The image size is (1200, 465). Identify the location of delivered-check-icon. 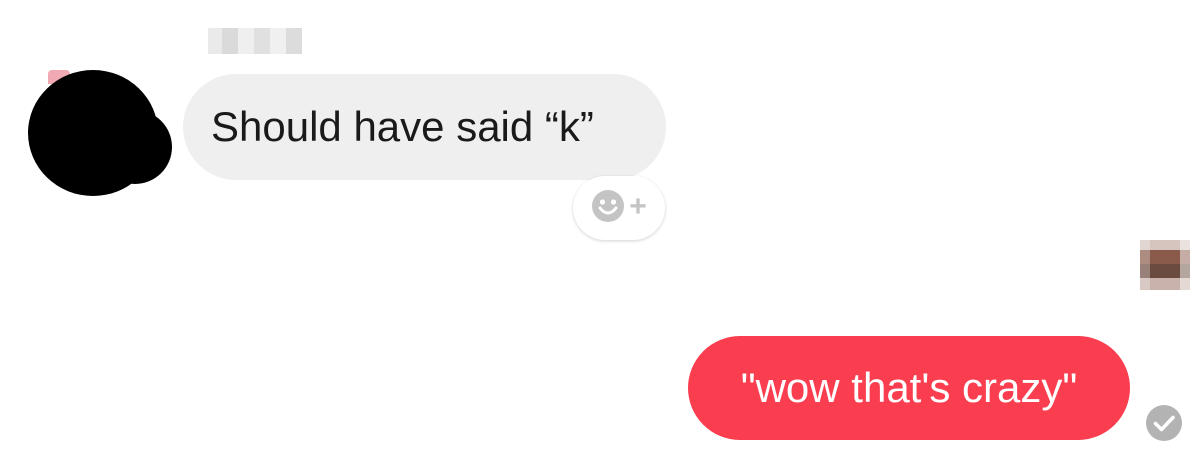
(1164, 423).